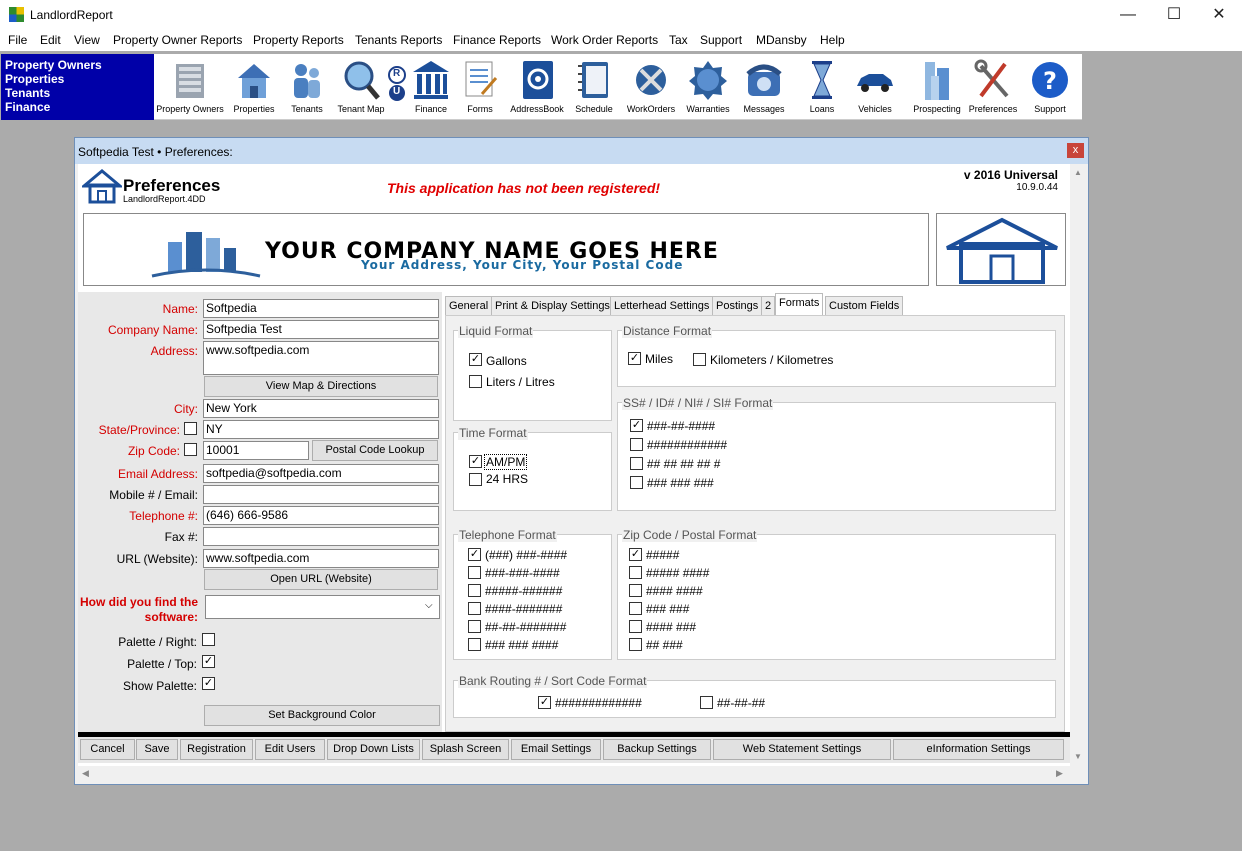 The image size is (1242, 851). Describe the element at coordinates (822, 87) in the screenshot. I see `toolbar-loans-button: Loans` at that location.